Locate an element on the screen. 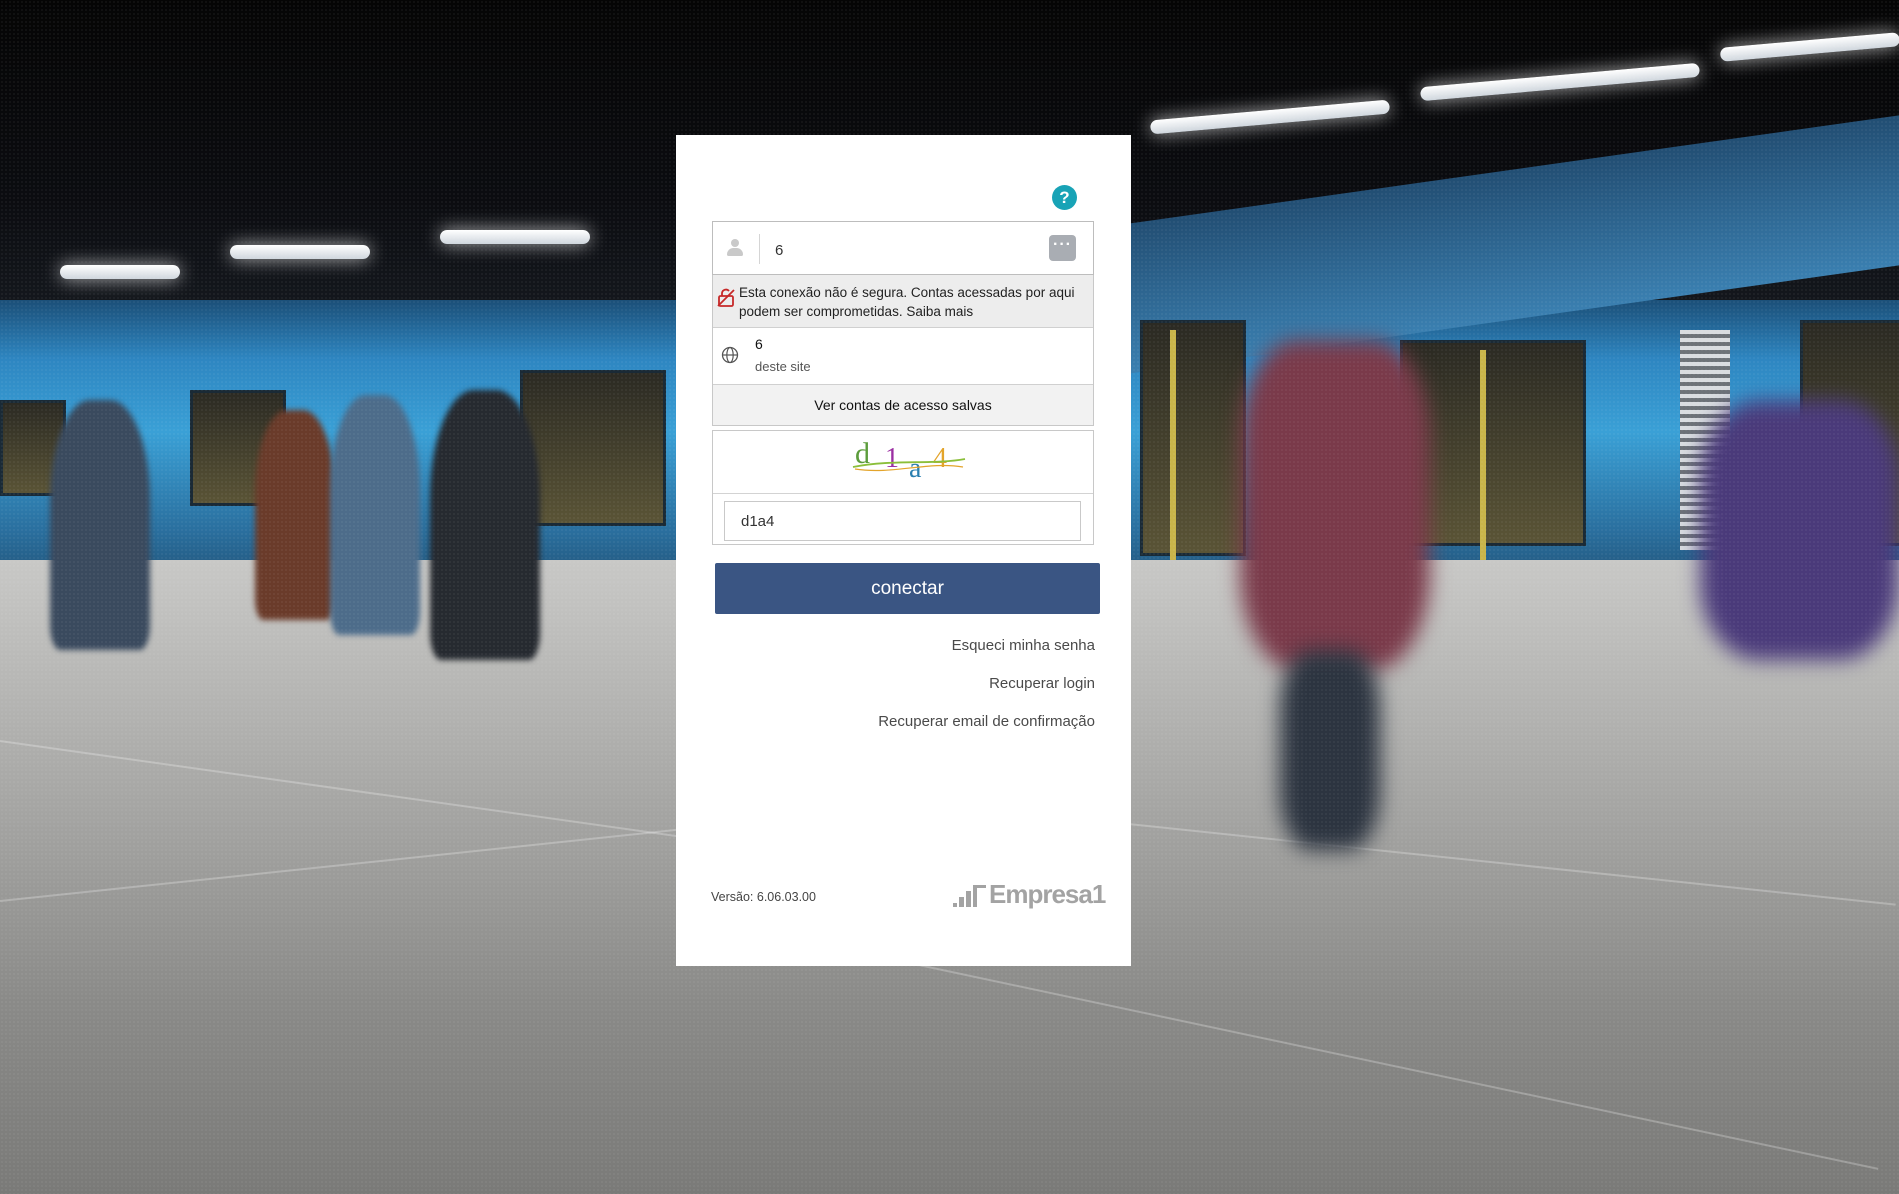 This screenshot has width=1899, height=1194. connect-button: conectar is located at coordinates (907, 588).